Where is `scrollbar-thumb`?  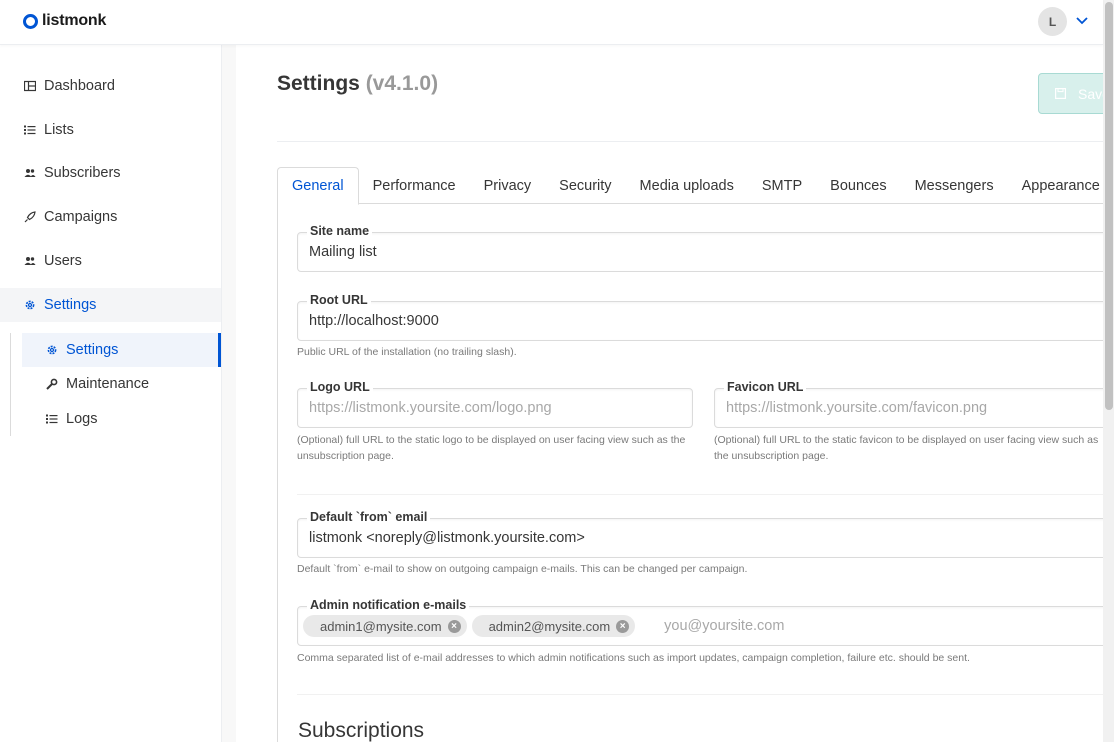 scrollbar-thumb is located at coordinates (1109, 206).